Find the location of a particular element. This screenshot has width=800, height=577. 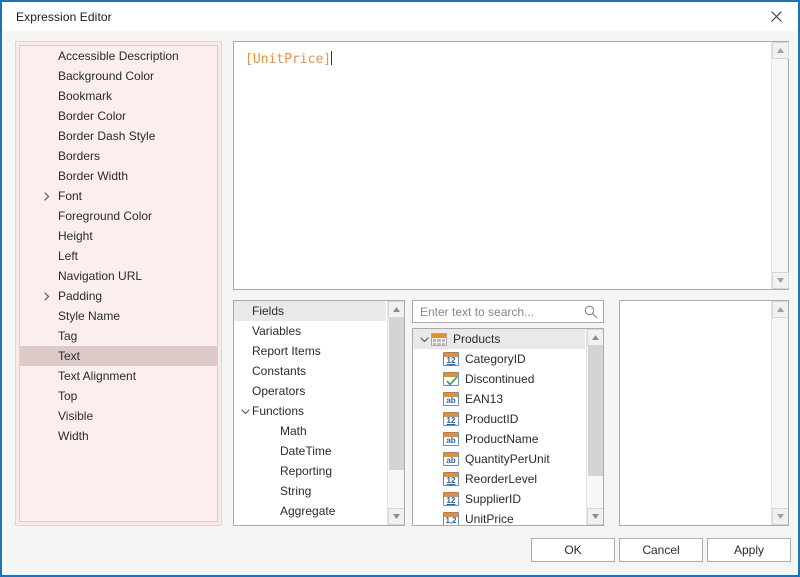

property-item-label: Height is located at coordinates (75, 236).